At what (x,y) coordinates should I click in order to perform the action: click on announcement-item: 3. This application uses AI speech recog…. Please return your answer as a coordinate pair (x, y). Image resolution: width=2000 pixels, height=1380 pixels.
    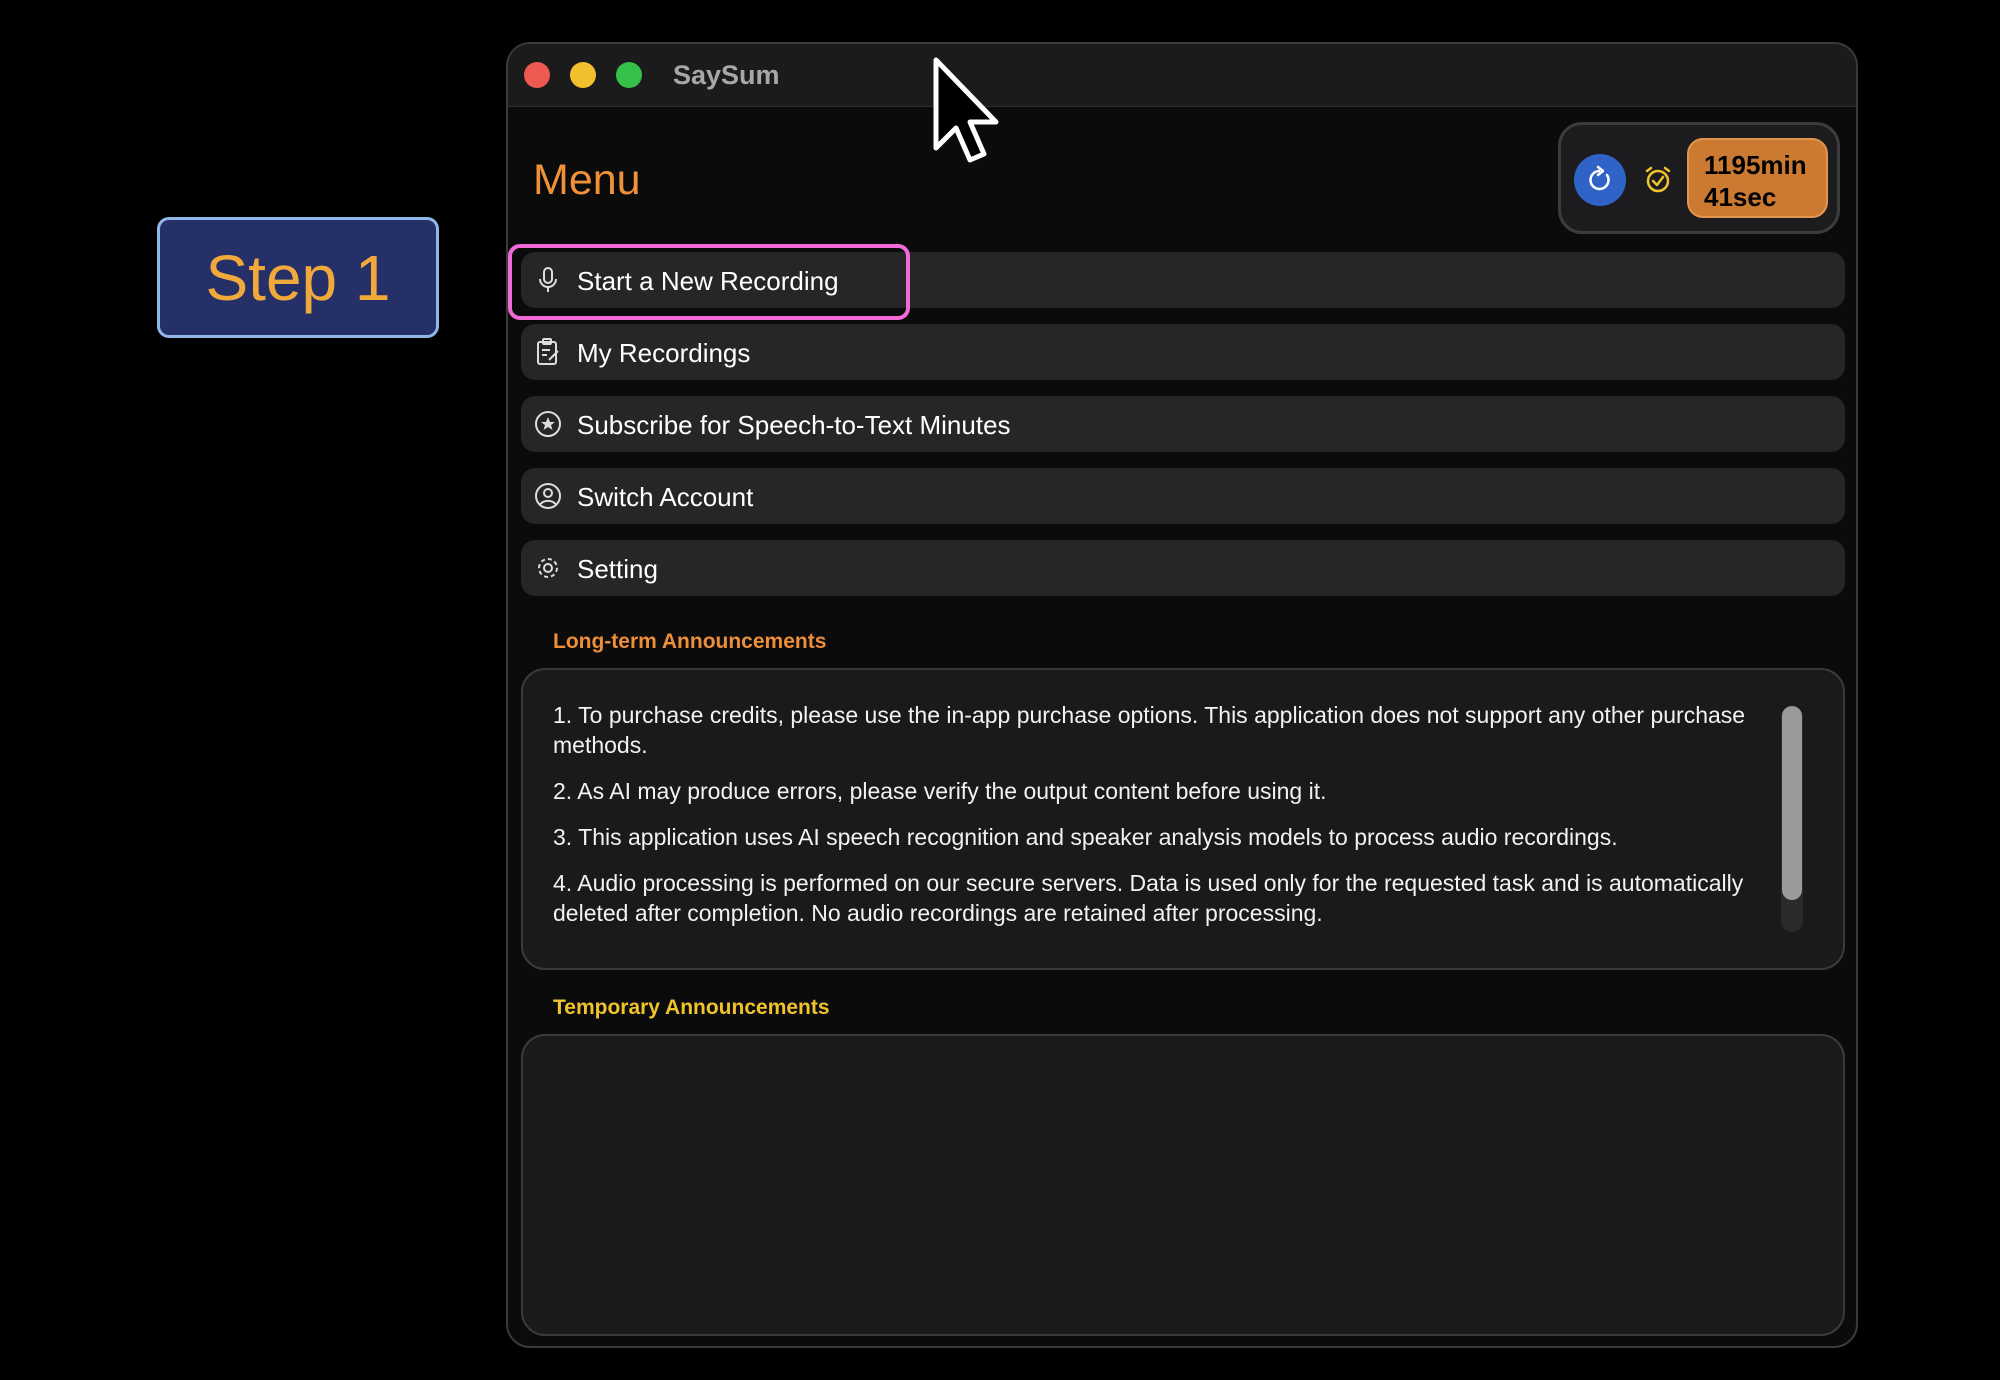
    Looking at the image, I should click on (1085, 837).